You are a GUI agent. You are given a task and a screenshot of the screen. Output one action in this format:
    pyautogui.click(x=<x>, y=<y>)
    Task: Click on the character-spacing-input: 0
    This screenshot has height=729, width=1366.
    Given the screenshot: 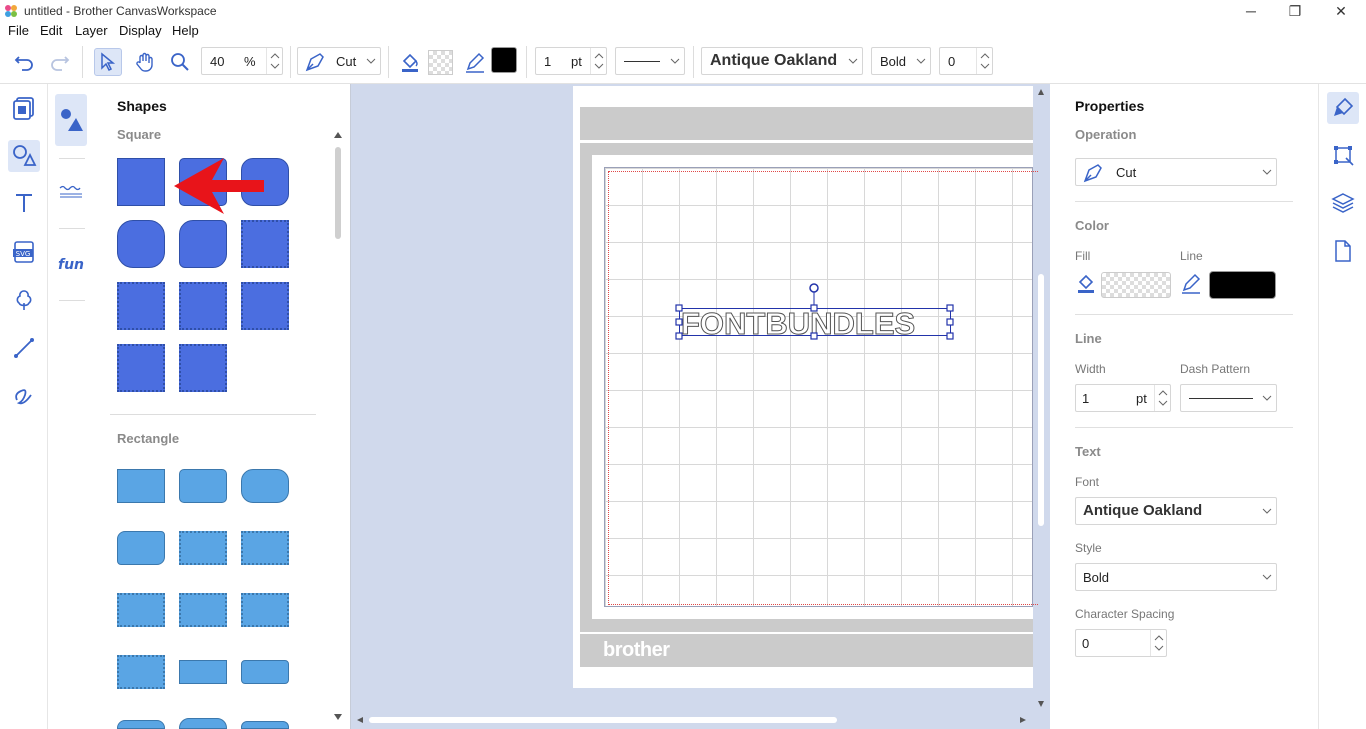 What is the action you would take?
    pyautogui.click(x=1121, y=643)
    